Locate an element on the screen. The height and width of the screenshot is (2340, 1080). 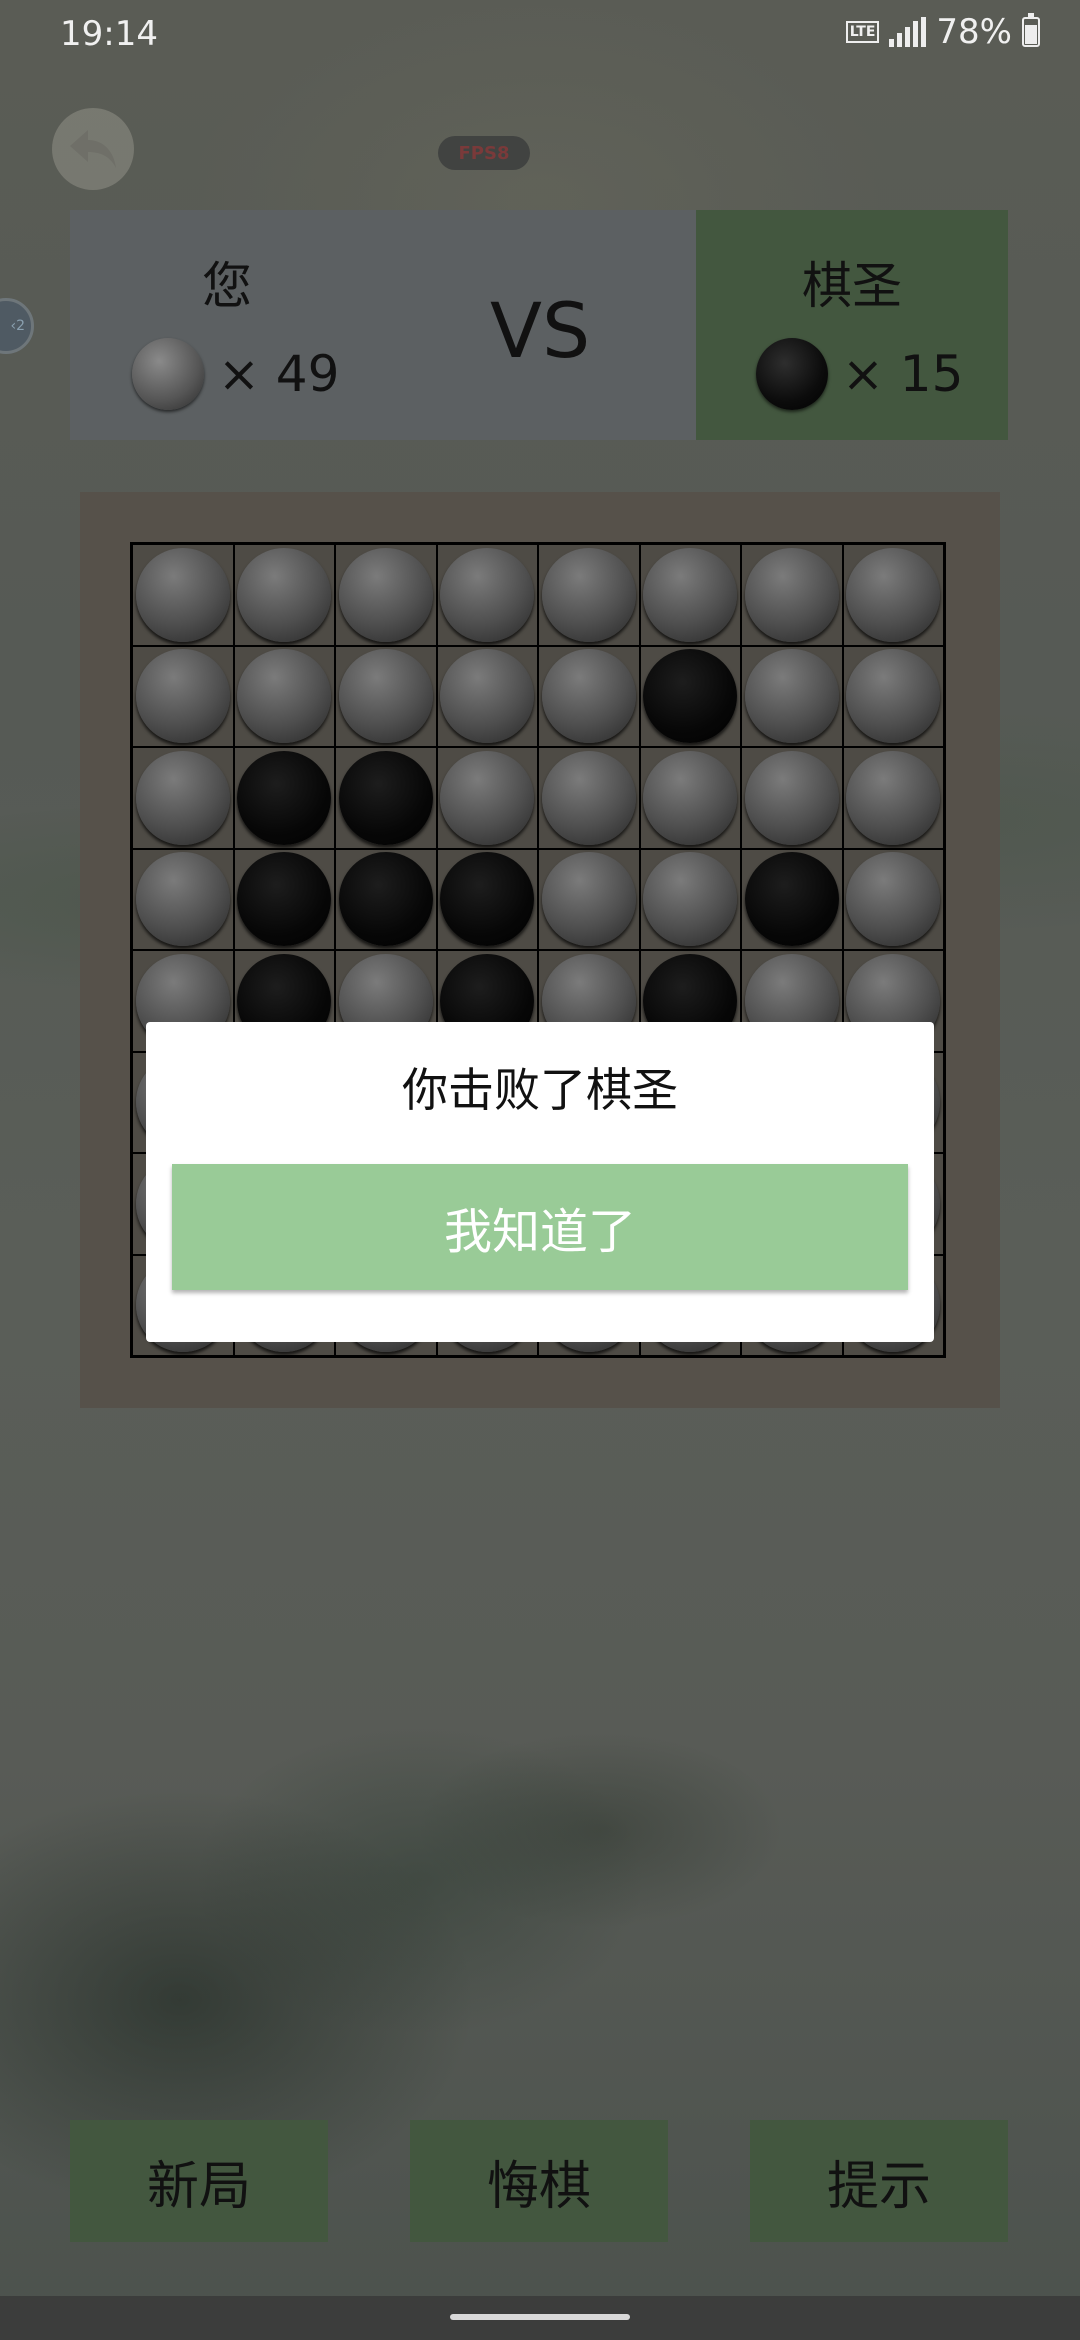
back-arrow-glyph is located at coordinates (93, 149).